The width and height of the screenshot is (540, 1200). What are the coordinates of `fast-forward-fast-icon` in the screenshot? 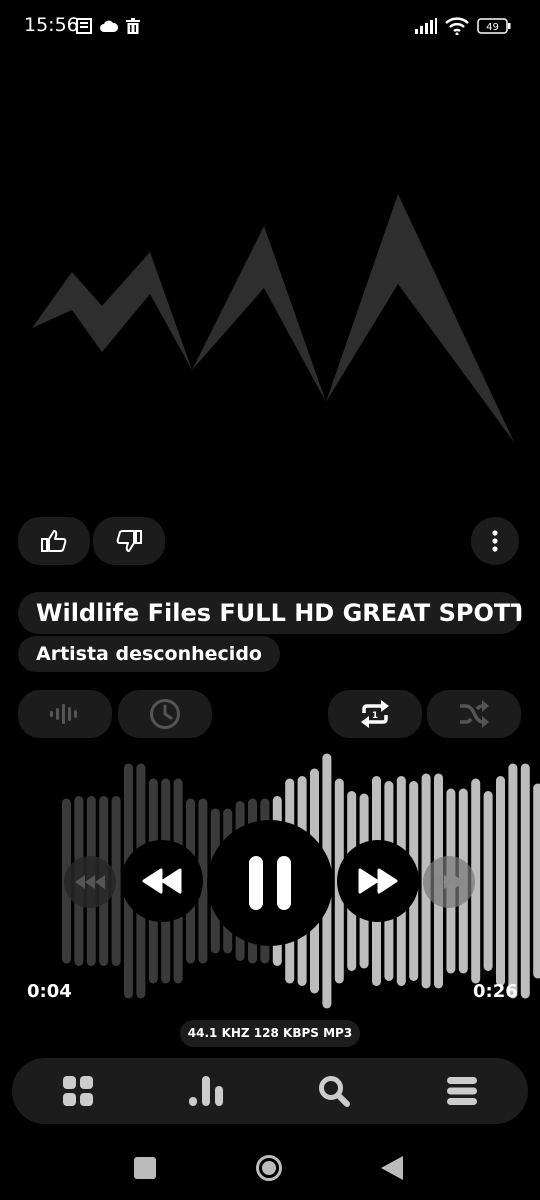 It's located at (449, 882).